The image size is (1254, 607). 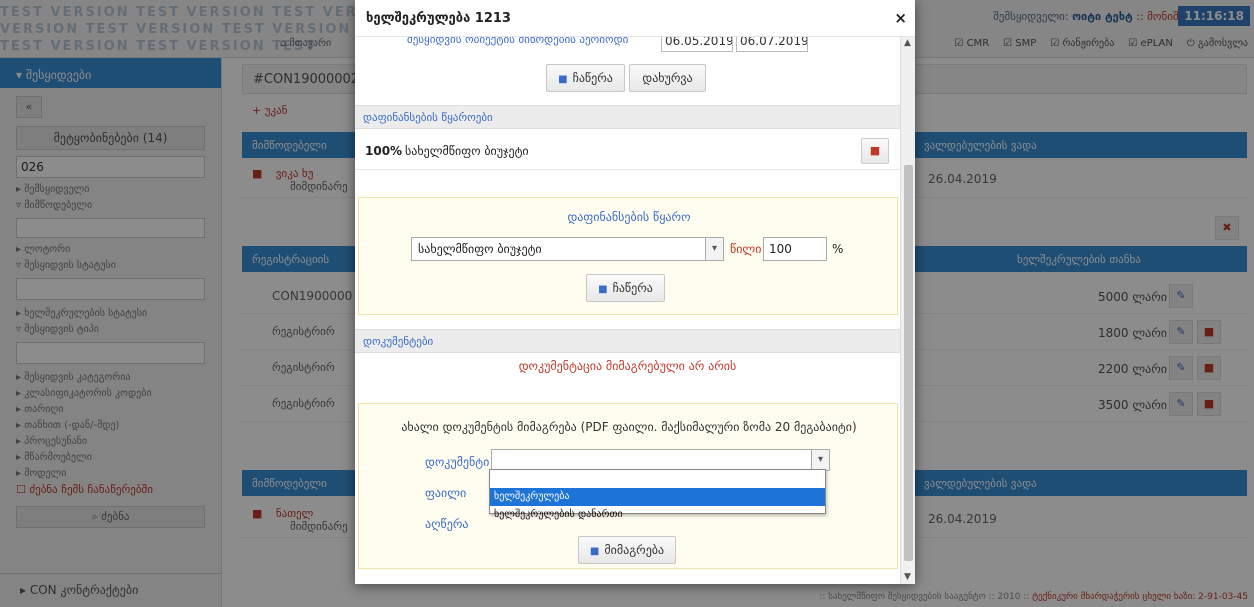 I want to click on share-label: წილი, so click(x=746, y=249).